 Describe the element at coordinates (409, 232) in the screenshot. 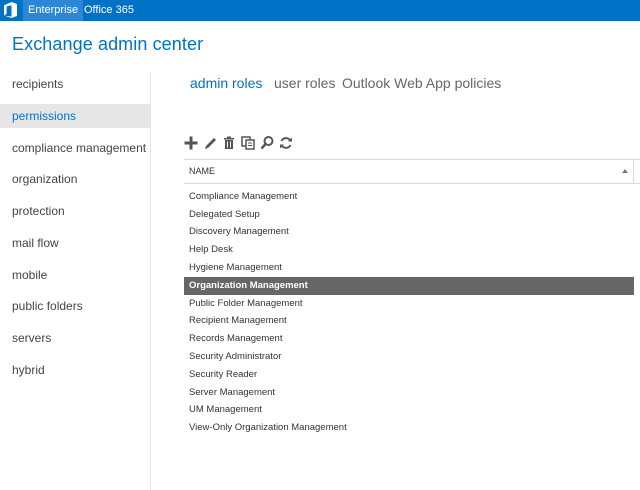

I see `table-row: Discovery Management` at that location.